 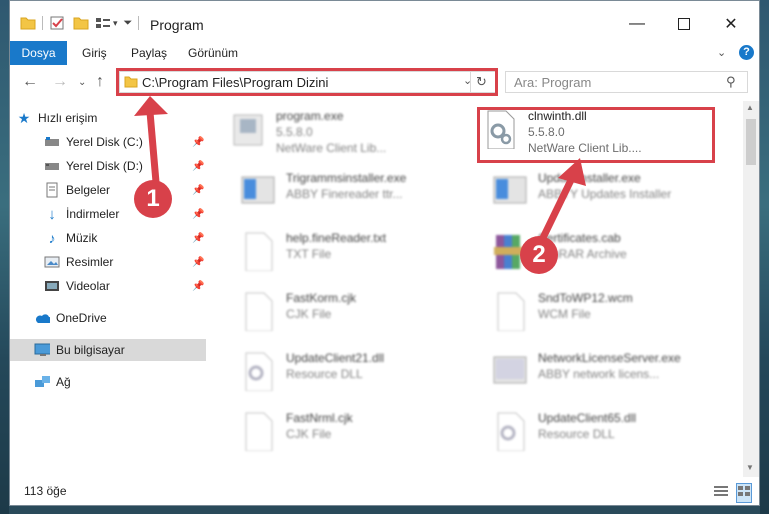 I want to click on arrow-head-address, so click(x=151, y=106).